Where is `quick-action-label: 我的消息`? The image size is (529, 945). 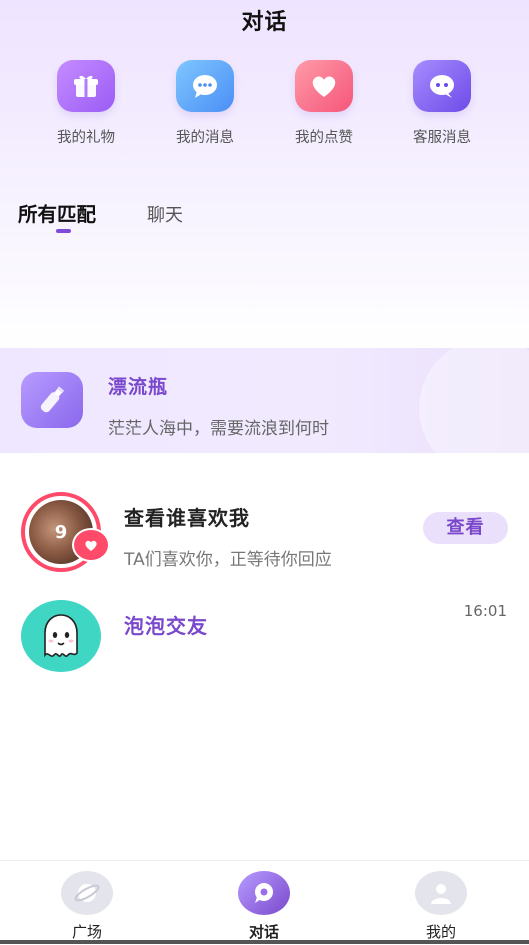
quick-action-label: 我的消息 is located at coordinates (205, 138).